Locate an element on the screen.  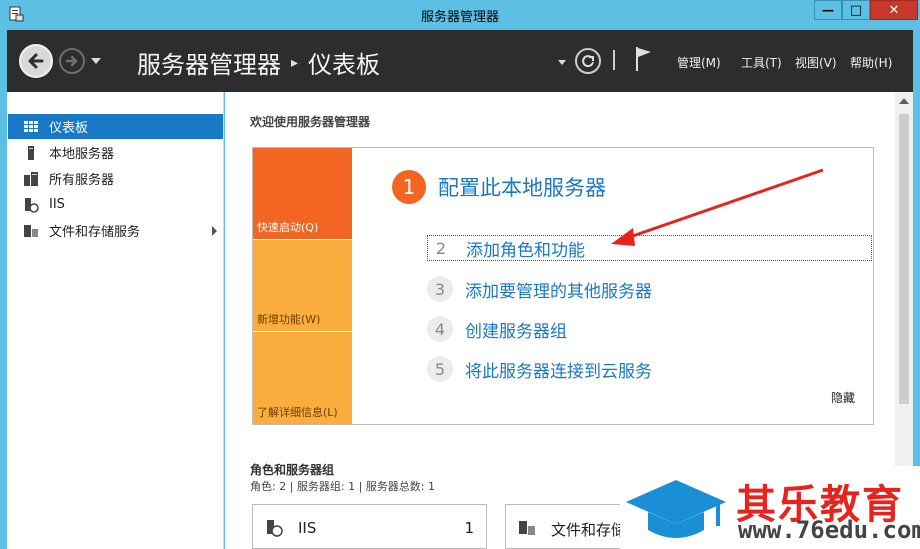
minimize-button: — is located at coordinates (828, 10).